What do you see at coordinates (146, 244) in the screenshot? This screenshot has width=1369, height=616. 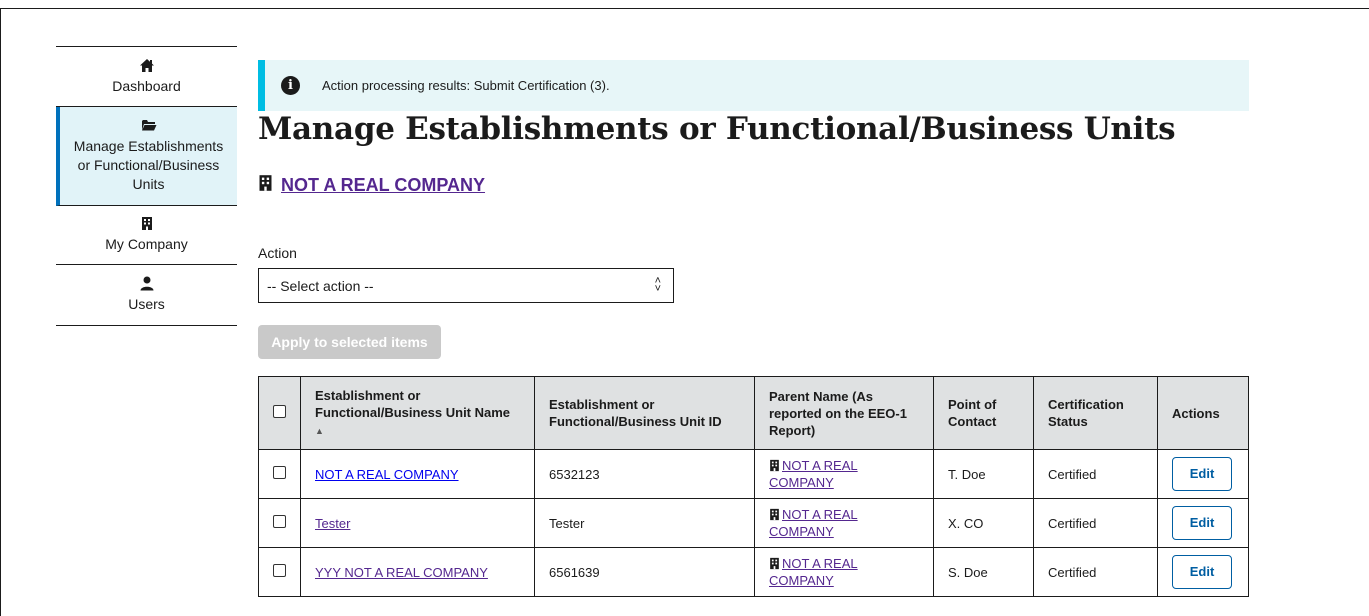 I see `sidebar-item-label: My Company` at bounding box center [146, 244].